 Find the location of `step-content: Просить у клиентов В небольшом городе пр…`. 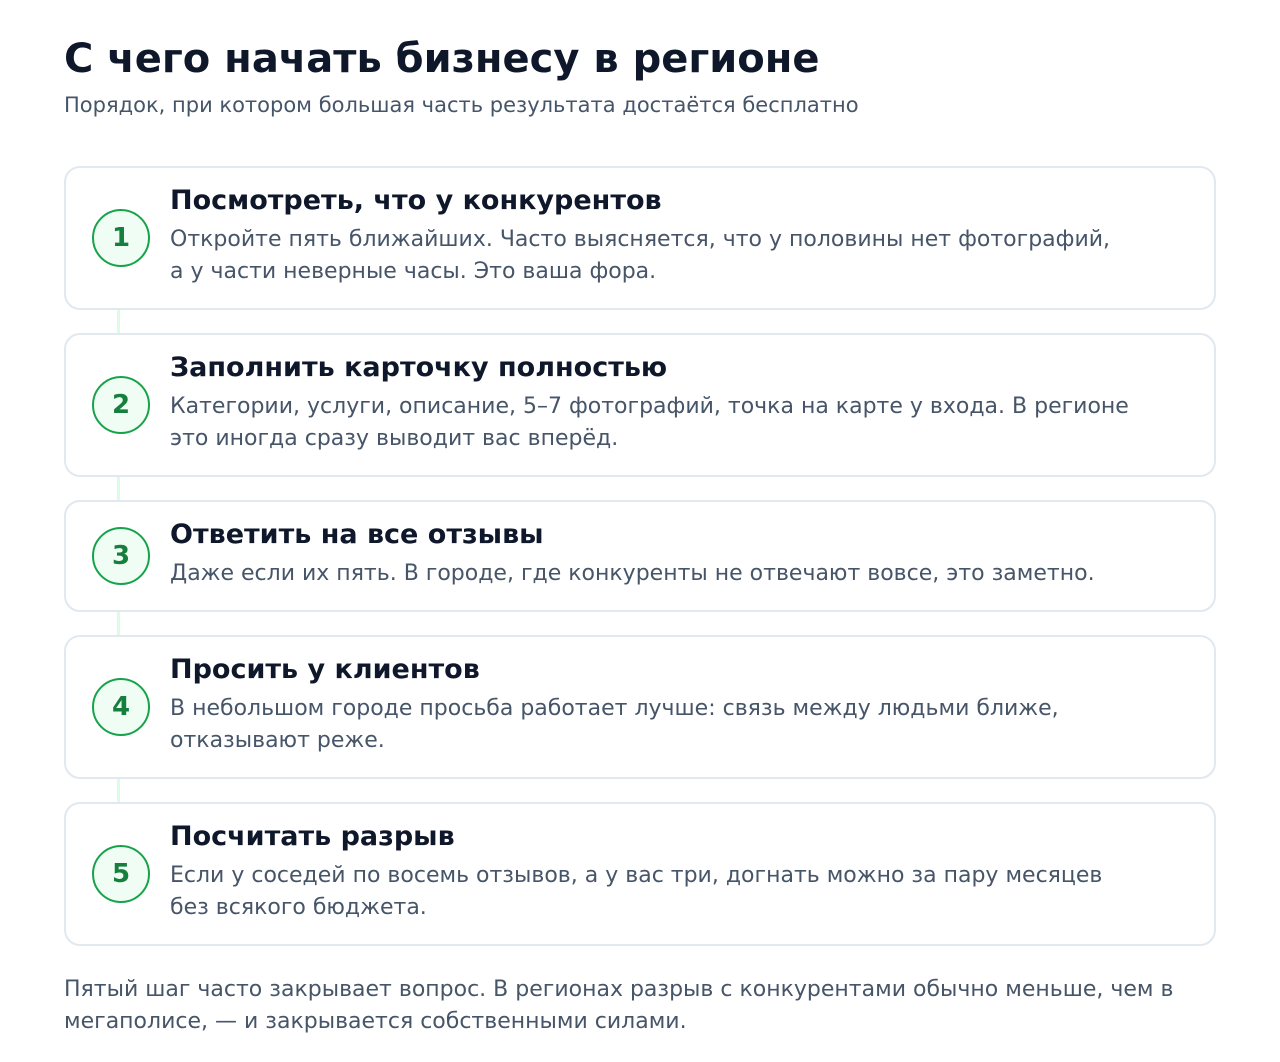

step-content: Просить у клиентов В небольшом городе пр… is located at coordinates (672, 704).